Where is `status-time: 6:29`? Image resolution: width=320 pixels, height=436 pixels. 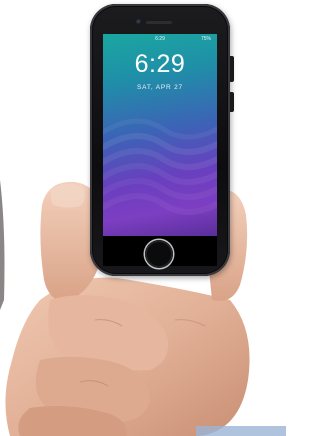 status-time: 6:29 is located at coordinates (160, 39).